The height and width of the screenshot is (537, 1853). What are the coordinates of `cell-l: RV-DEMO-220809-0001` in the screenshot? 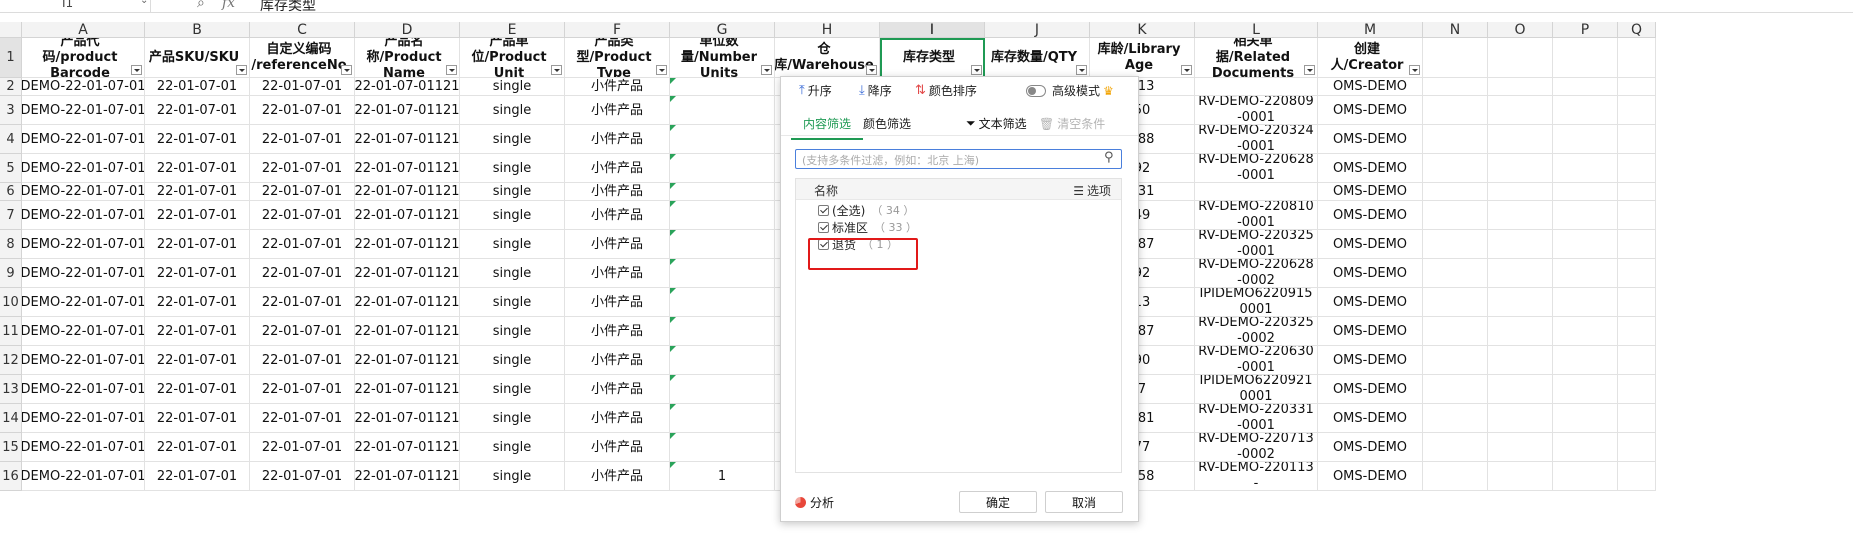 It's located at (1256, 110).